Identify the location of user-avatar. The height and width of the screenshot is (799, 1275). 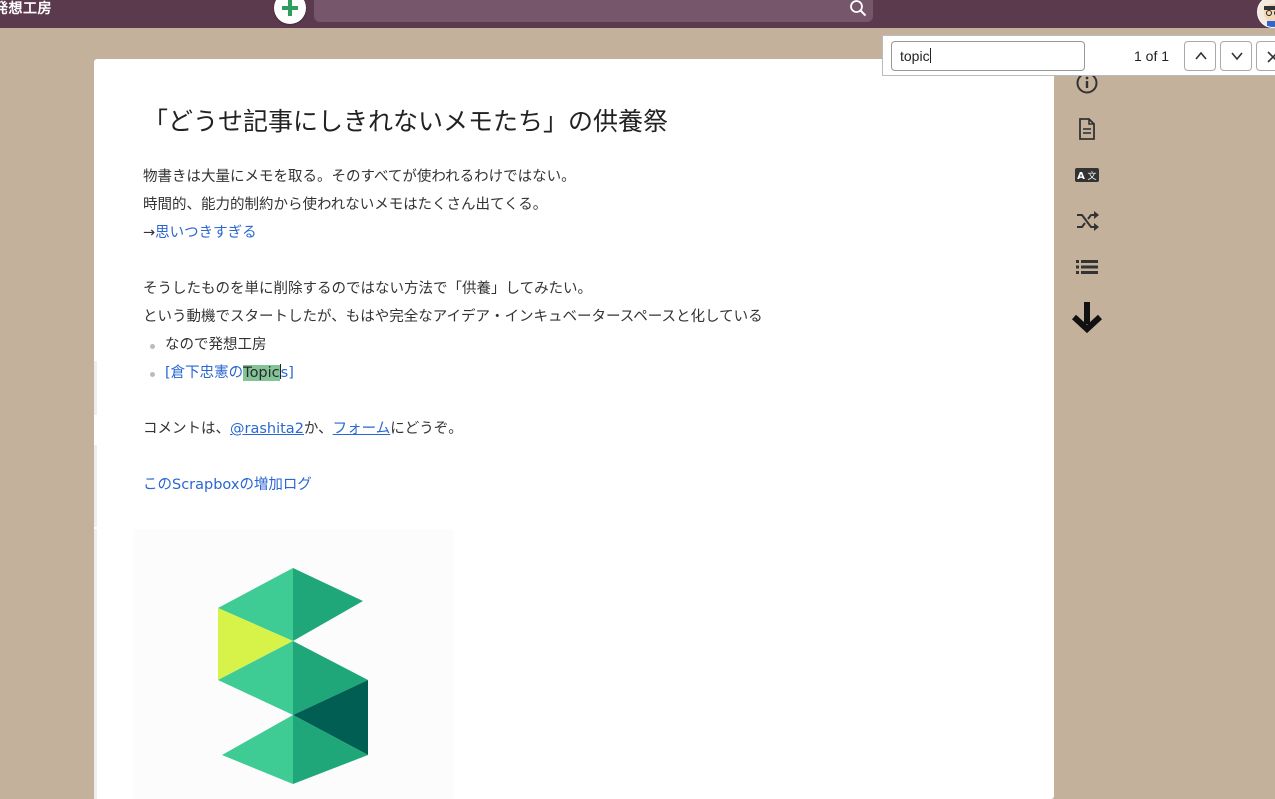
(1266, 14).